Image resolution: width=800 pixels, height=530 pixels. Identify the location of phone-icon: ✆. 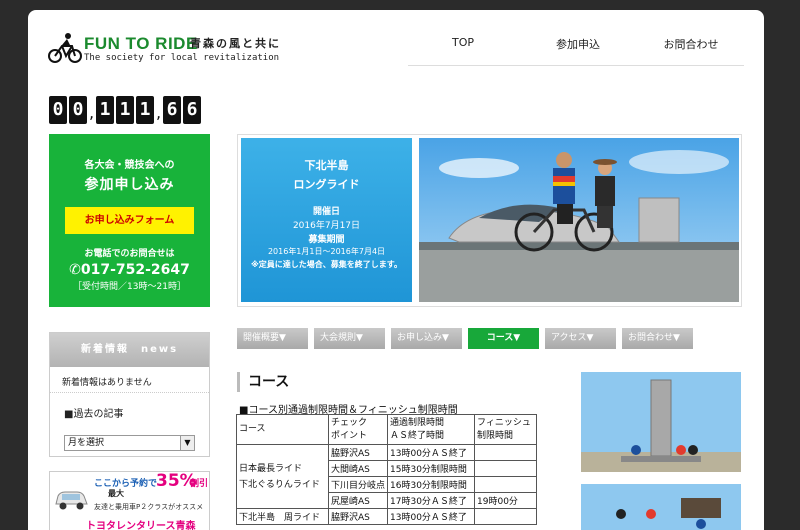
(75, 270).